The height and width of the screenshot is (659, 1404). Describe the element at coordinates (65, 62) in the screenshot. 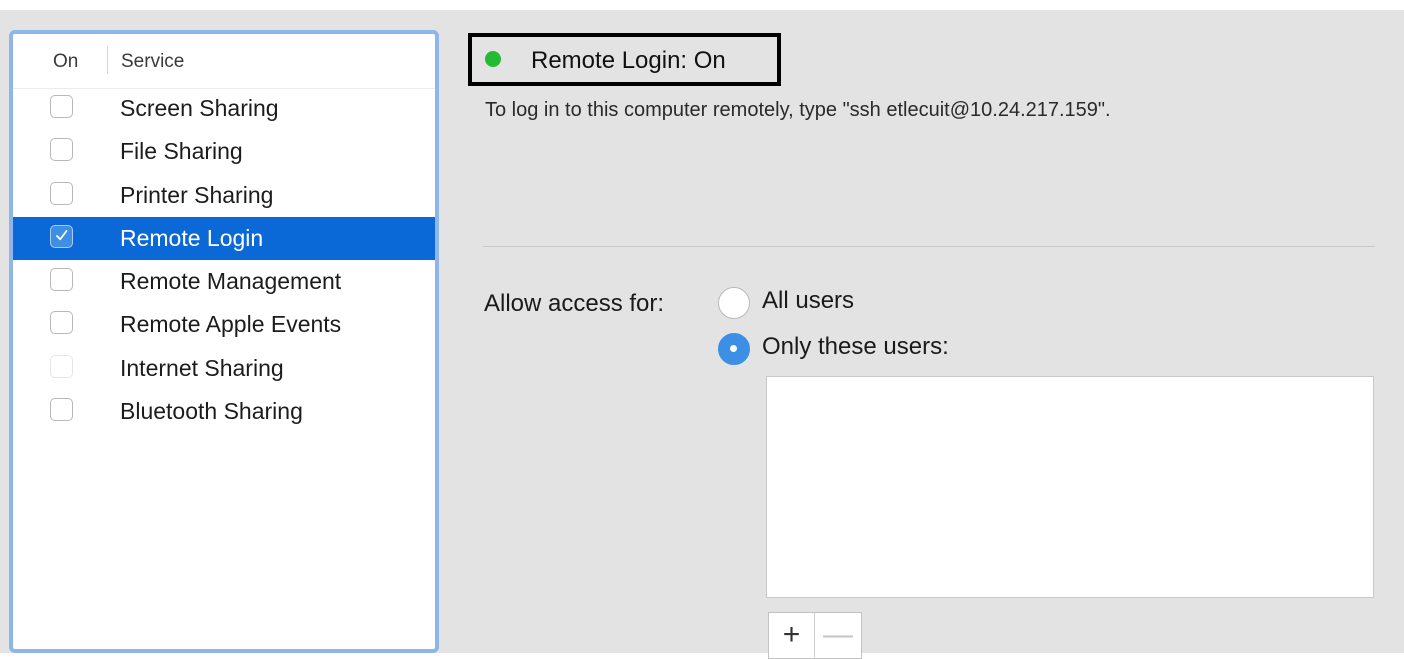

I see `column-header-on: On` at that location.